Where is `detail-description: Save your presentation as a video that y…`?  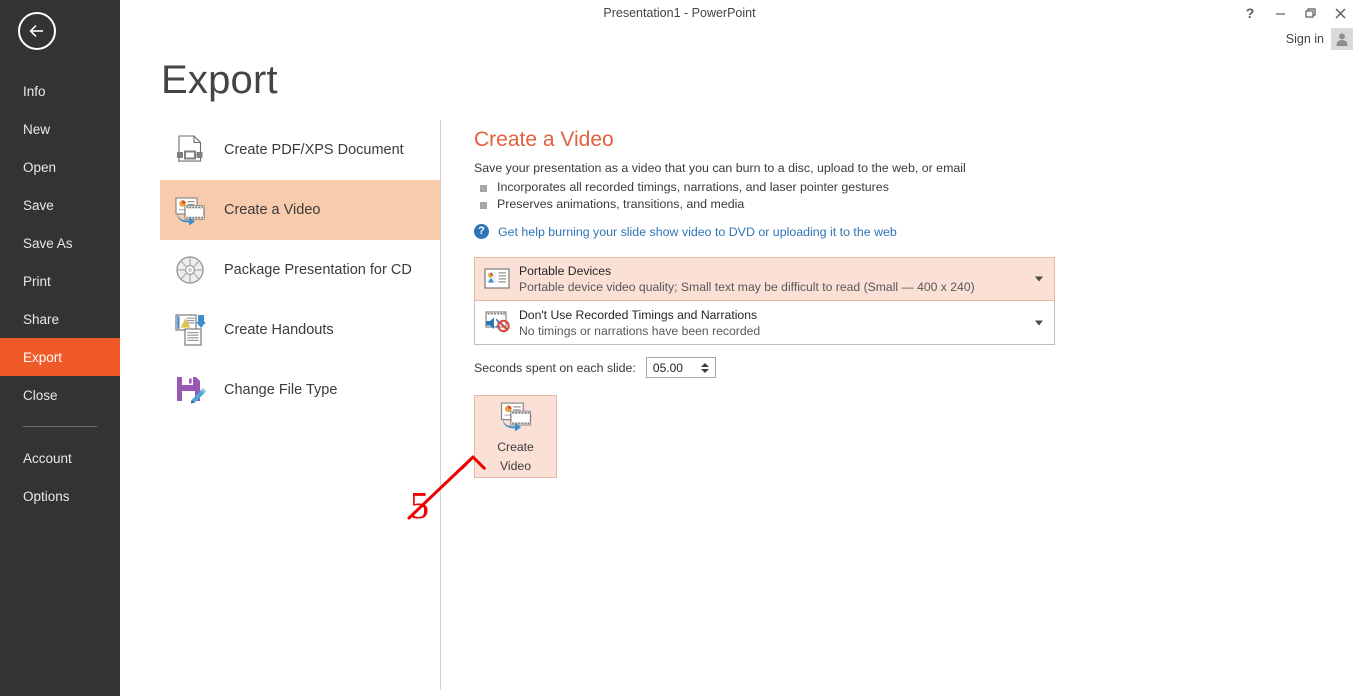
detail-description: Save your presentation as a video that y… is located at coordinates (720, 168).